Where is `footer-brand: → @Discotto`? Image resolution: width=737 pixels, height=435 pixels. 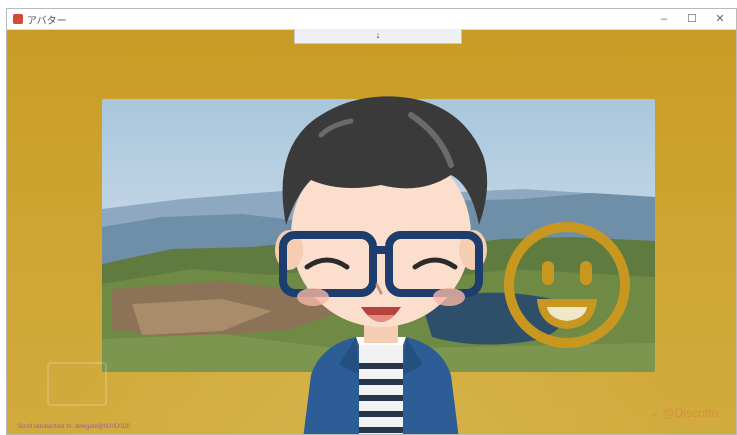 footer-brand: → @Discotto is located at coordinates (682, 413).